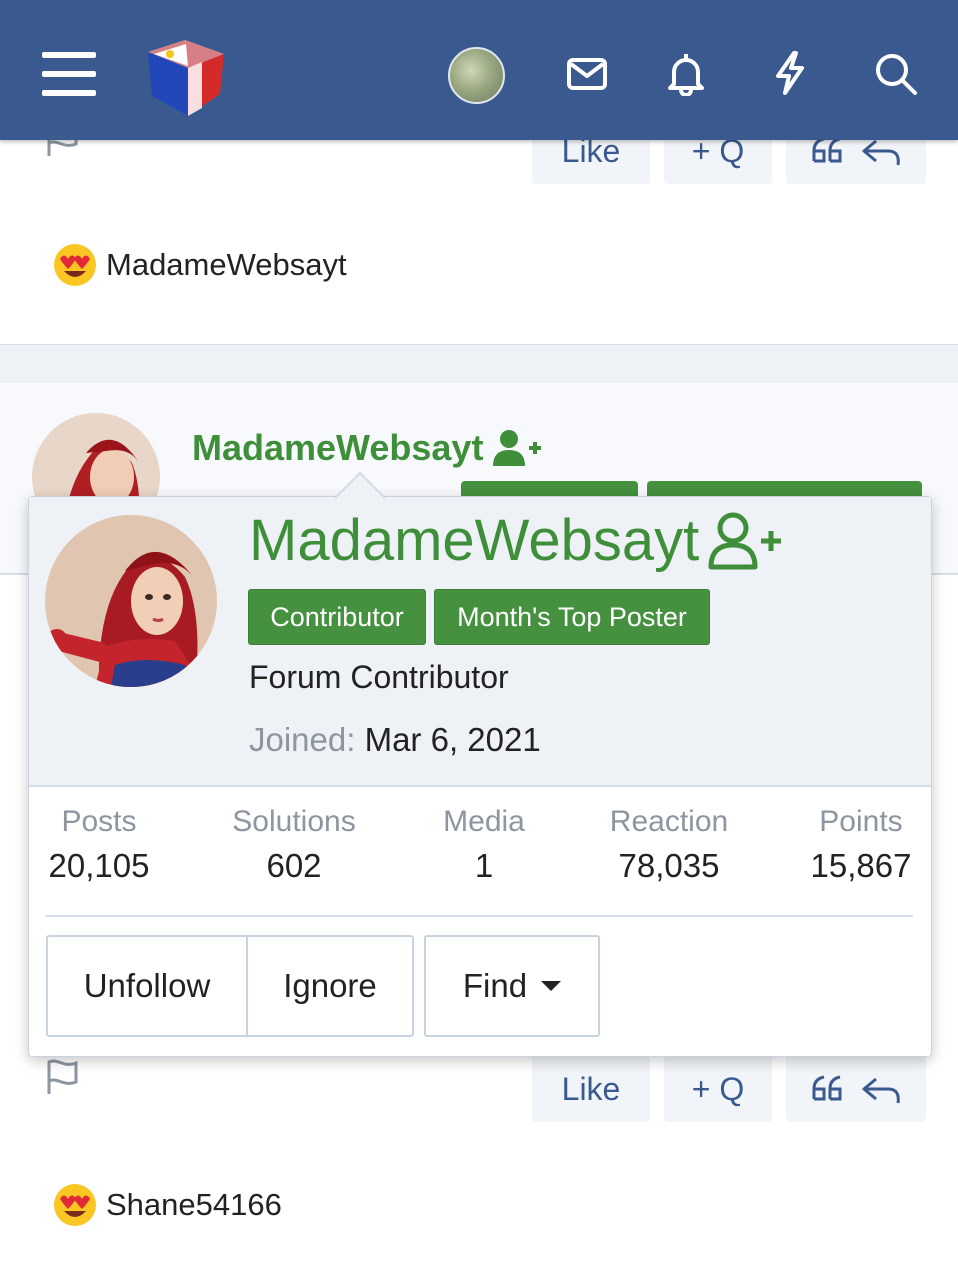 This screenshot has height=1280, width=958. Describe the element at coordinates (474, 540) in the screenshot. I see `member-name-text: MadameWebsayt` at that location.